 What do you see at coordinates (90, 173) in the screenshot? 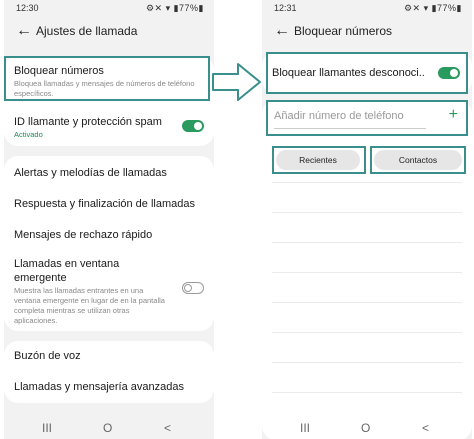
I see `menu-item-label: Alertas y melodías de llamadas` at bounding box center [90, 173].